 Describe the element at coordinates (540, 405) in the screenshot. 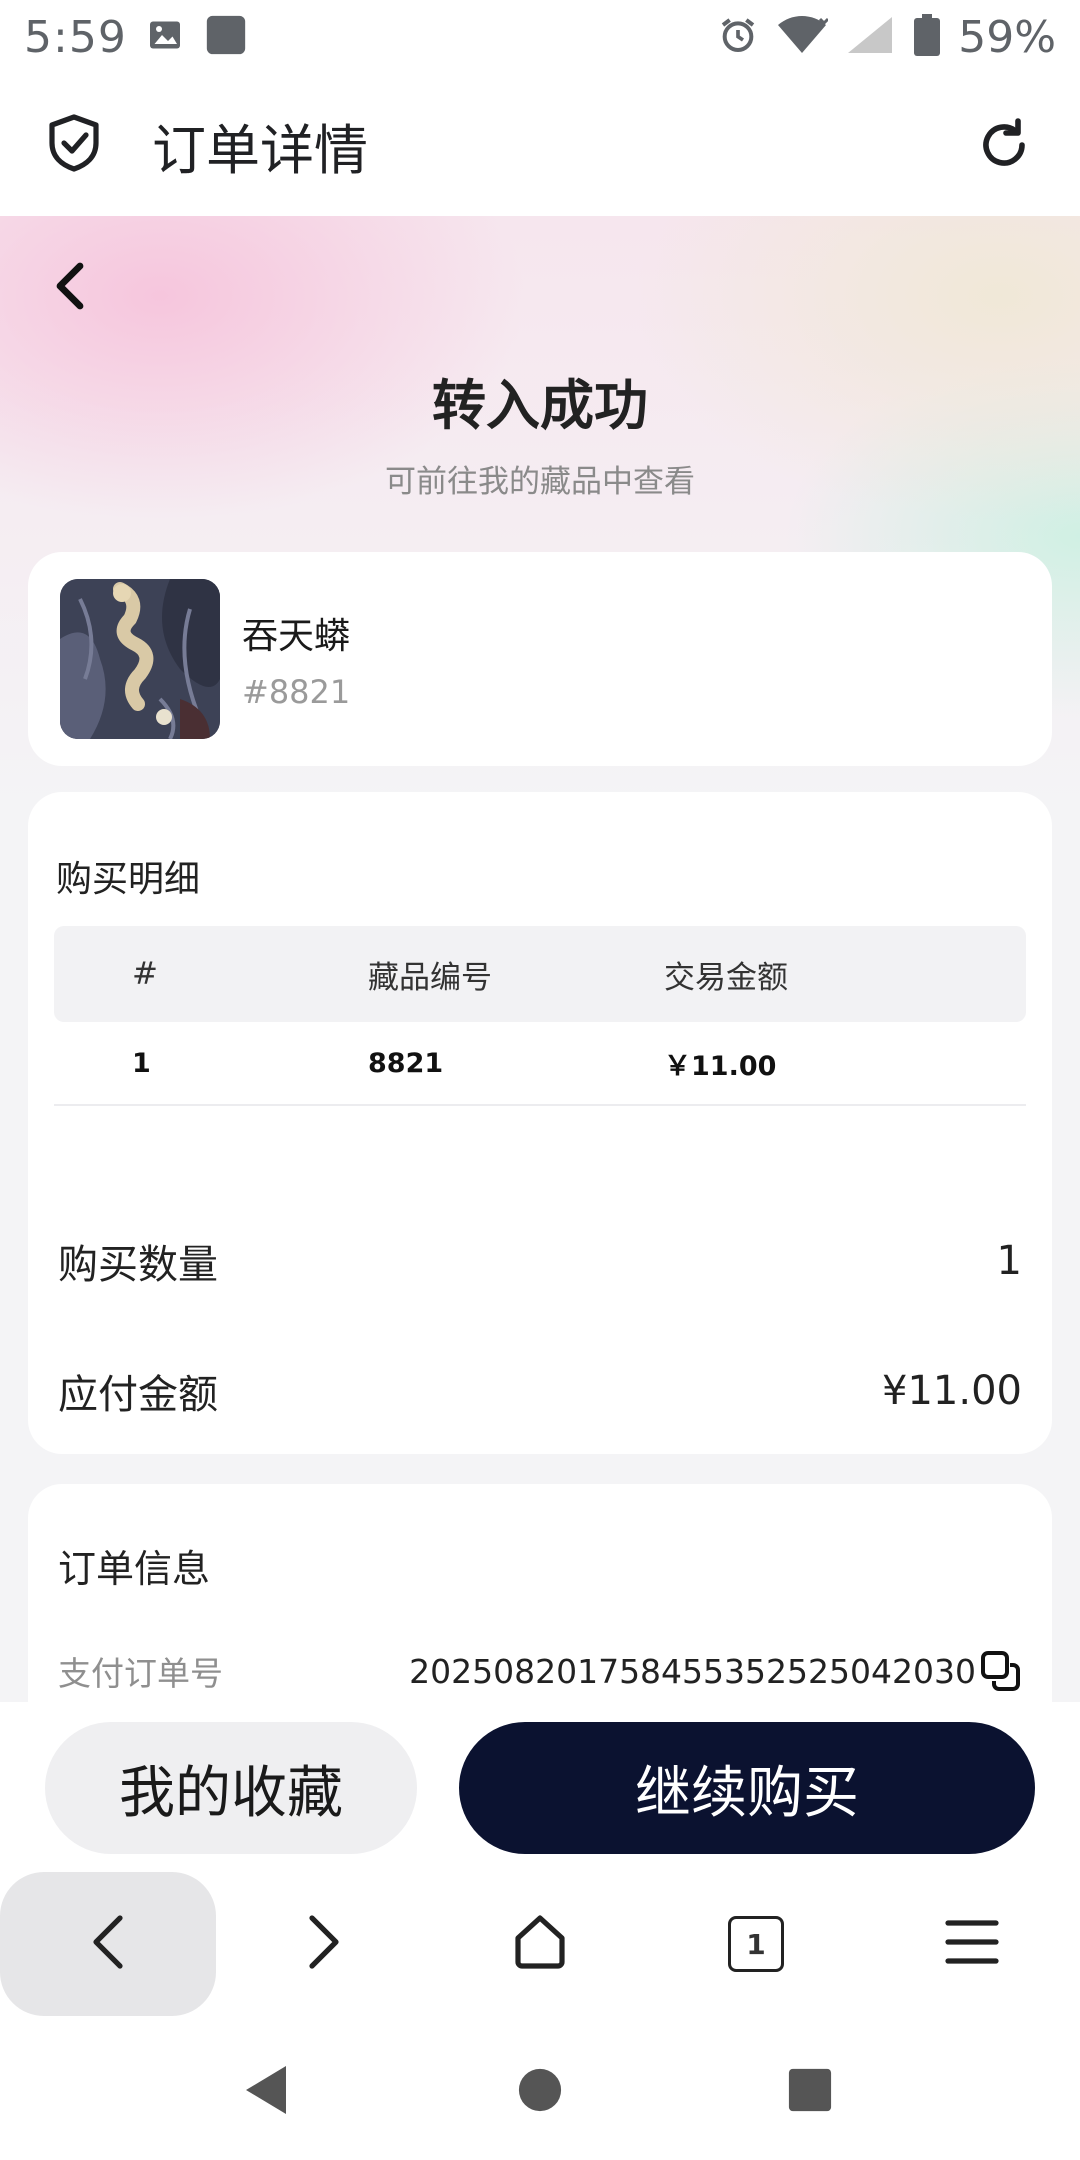

I see `success-title: 转入成功` at that location.